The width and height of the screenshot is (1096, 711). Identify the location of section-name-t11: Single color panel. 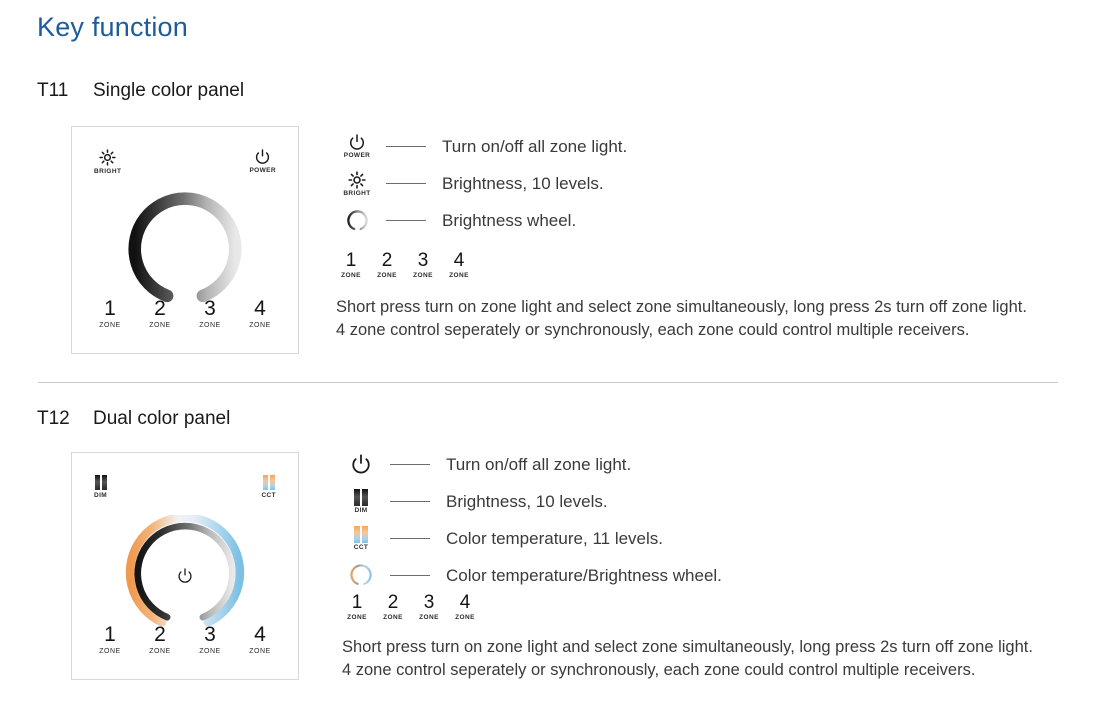
(169, 90).